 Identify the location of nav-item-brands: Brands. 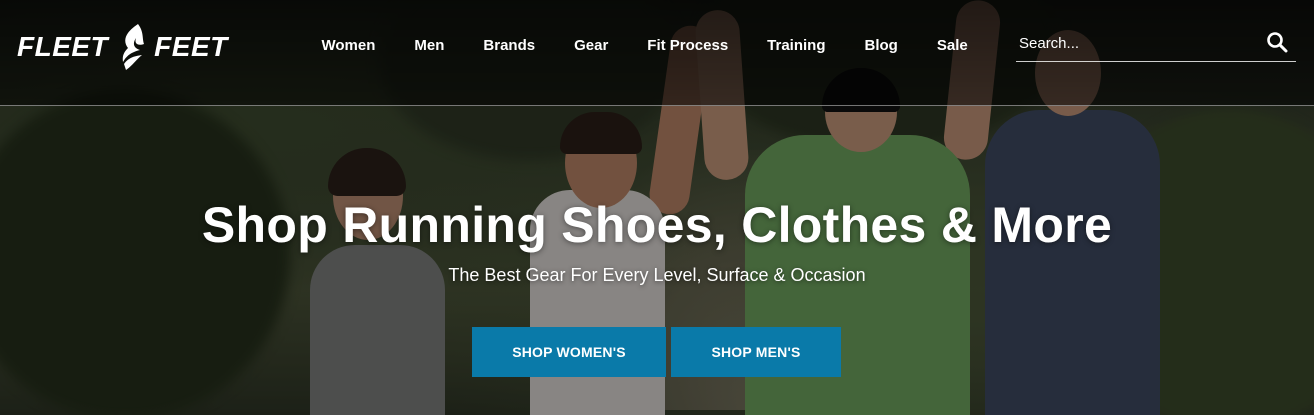
(509, 45).